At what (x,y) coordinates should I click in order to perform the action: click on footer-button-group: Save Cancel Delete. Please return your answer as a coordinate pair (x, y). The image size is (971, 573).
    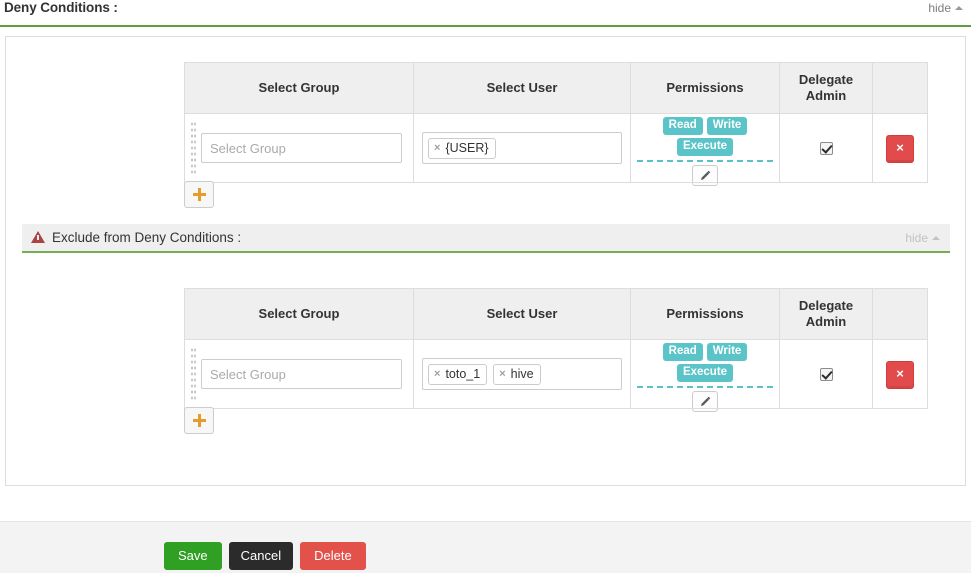
    Looking at the image, I should click on (265, 556).